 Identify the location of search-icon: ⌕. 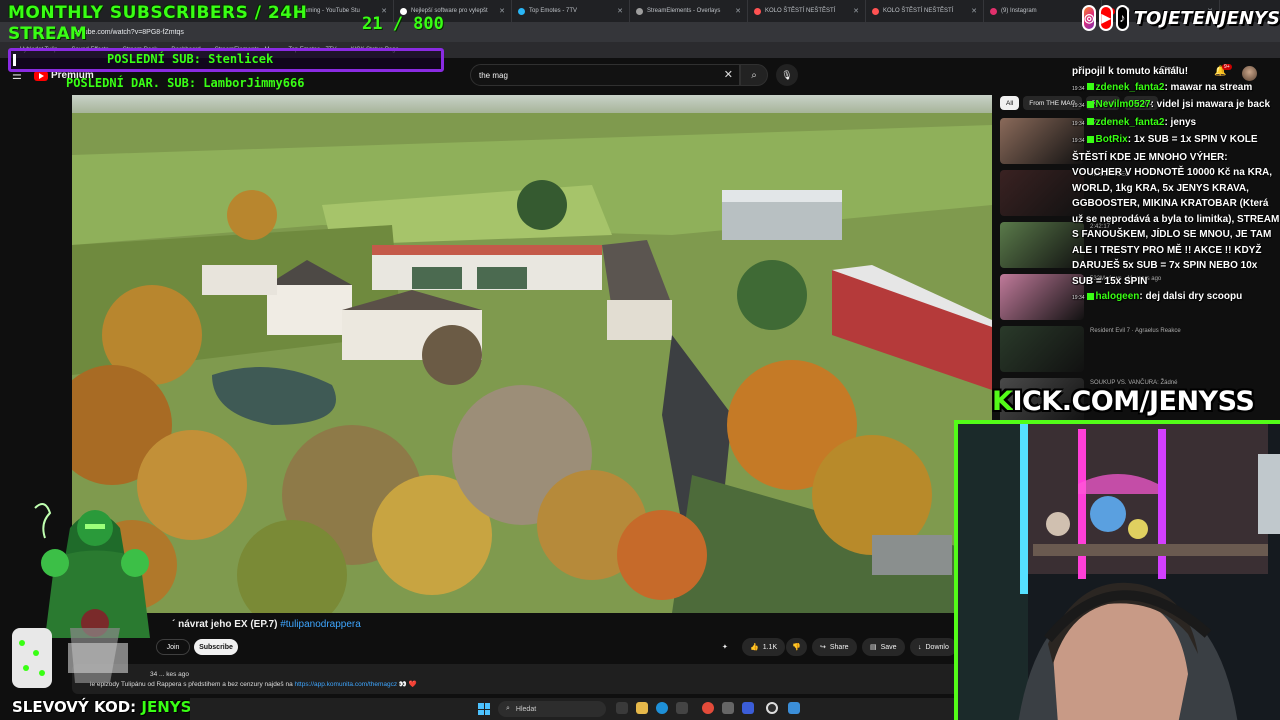
(508, 708).